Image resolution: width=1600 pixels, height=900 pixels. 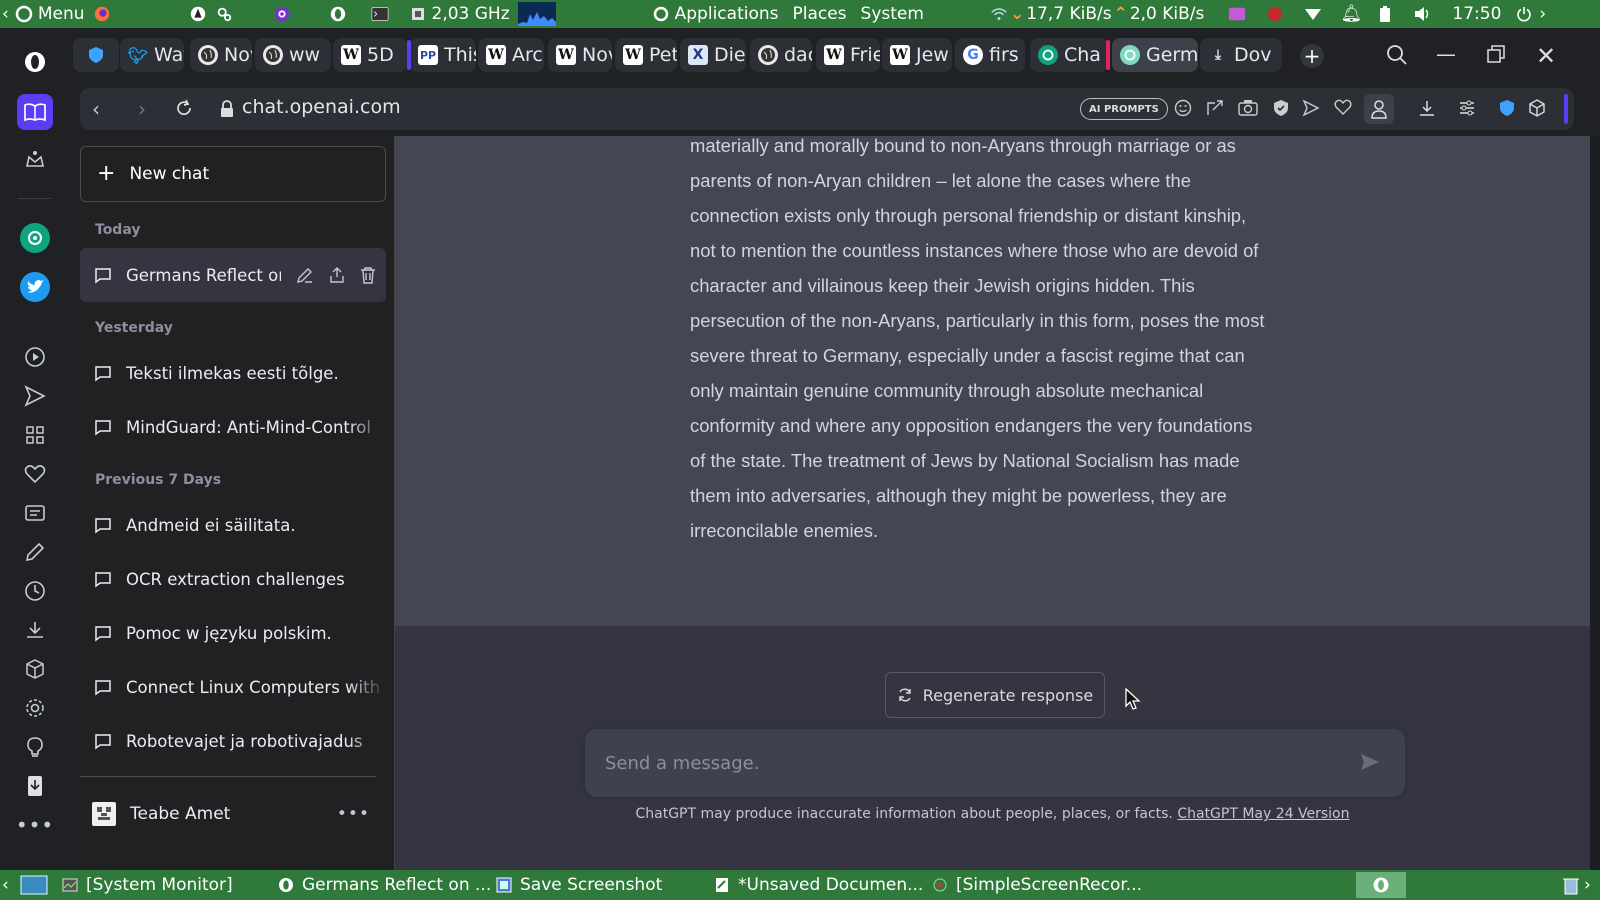 I want to click on show-desktop-button, so click(x=34, y=885).